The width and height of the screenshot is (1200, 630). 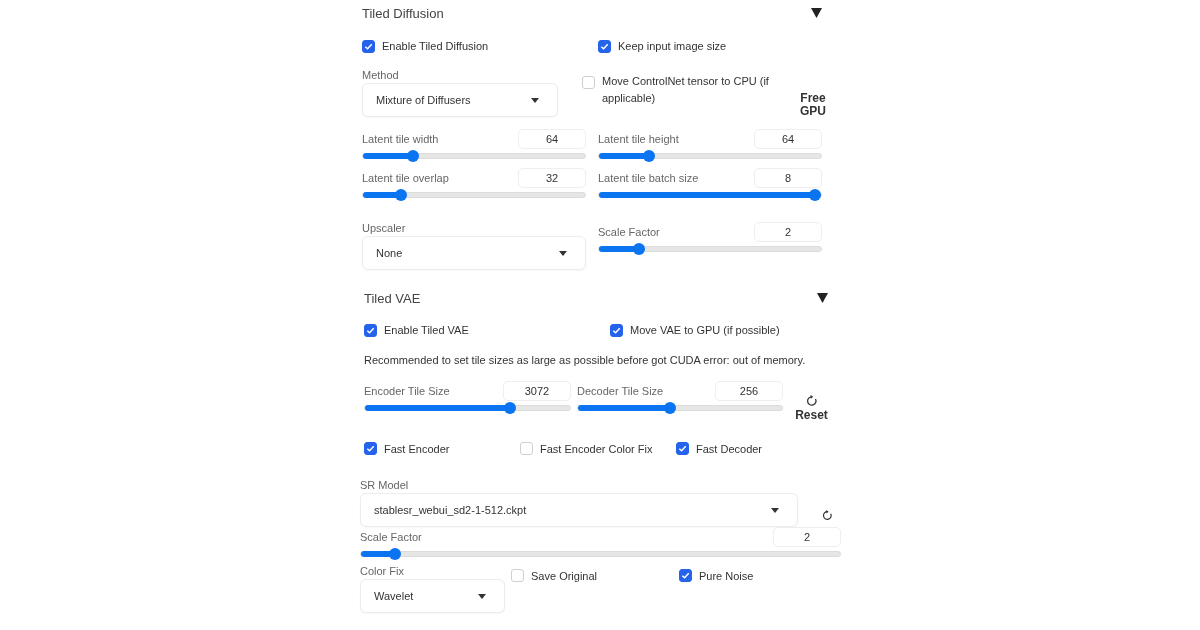 What do you see at coordinates (788, 178) in the screenshot?
I see `number-field: 8` at bounding box center [788, 178].